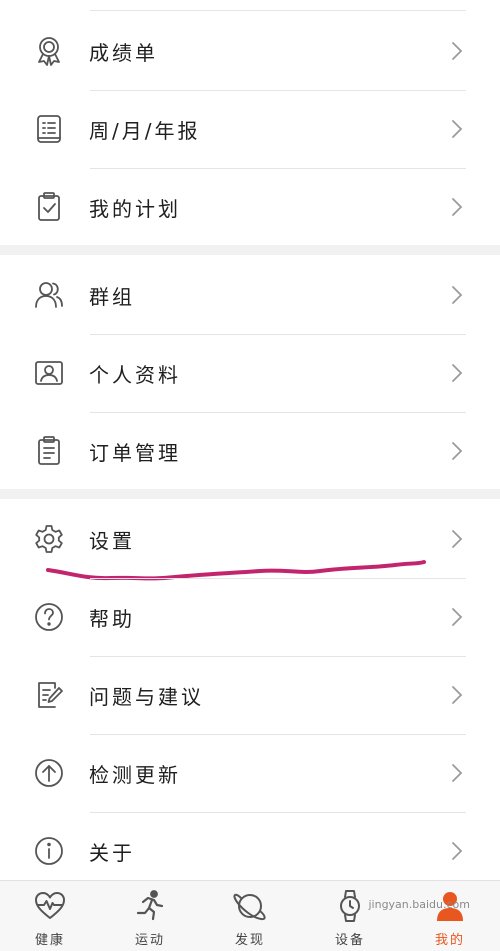  I want to click on menu-item-profile: 个人资料, so click(250, 373).